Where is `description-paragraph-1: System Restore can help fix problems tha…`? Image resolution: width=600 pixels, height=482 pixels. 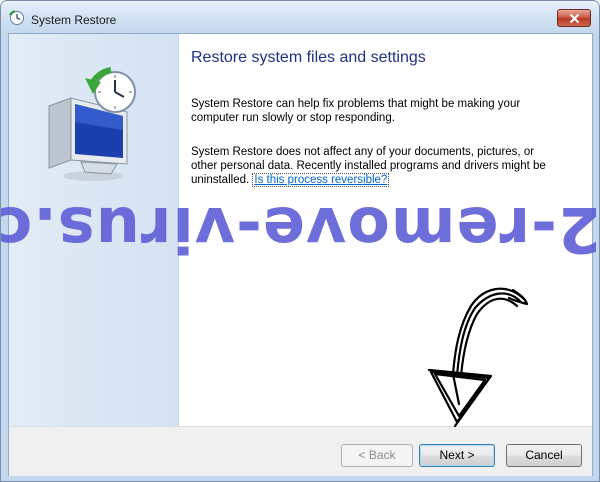
description-paragraph-1: System Restore can help fix problems tha… is located at coordinates (356, 111).